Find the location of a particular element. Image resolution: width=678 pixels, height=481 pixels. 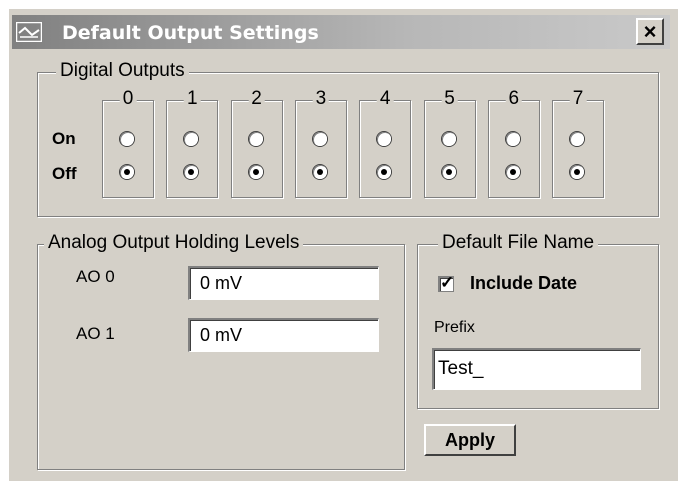

bit-1-off-radio is located at coordinates (191, 172).